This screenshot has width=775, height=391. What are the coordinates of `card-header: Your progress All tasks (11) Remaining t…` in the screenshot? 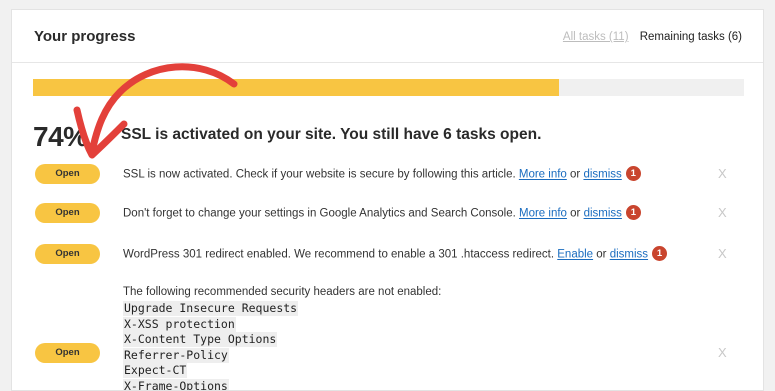 It's located at (387, 36).